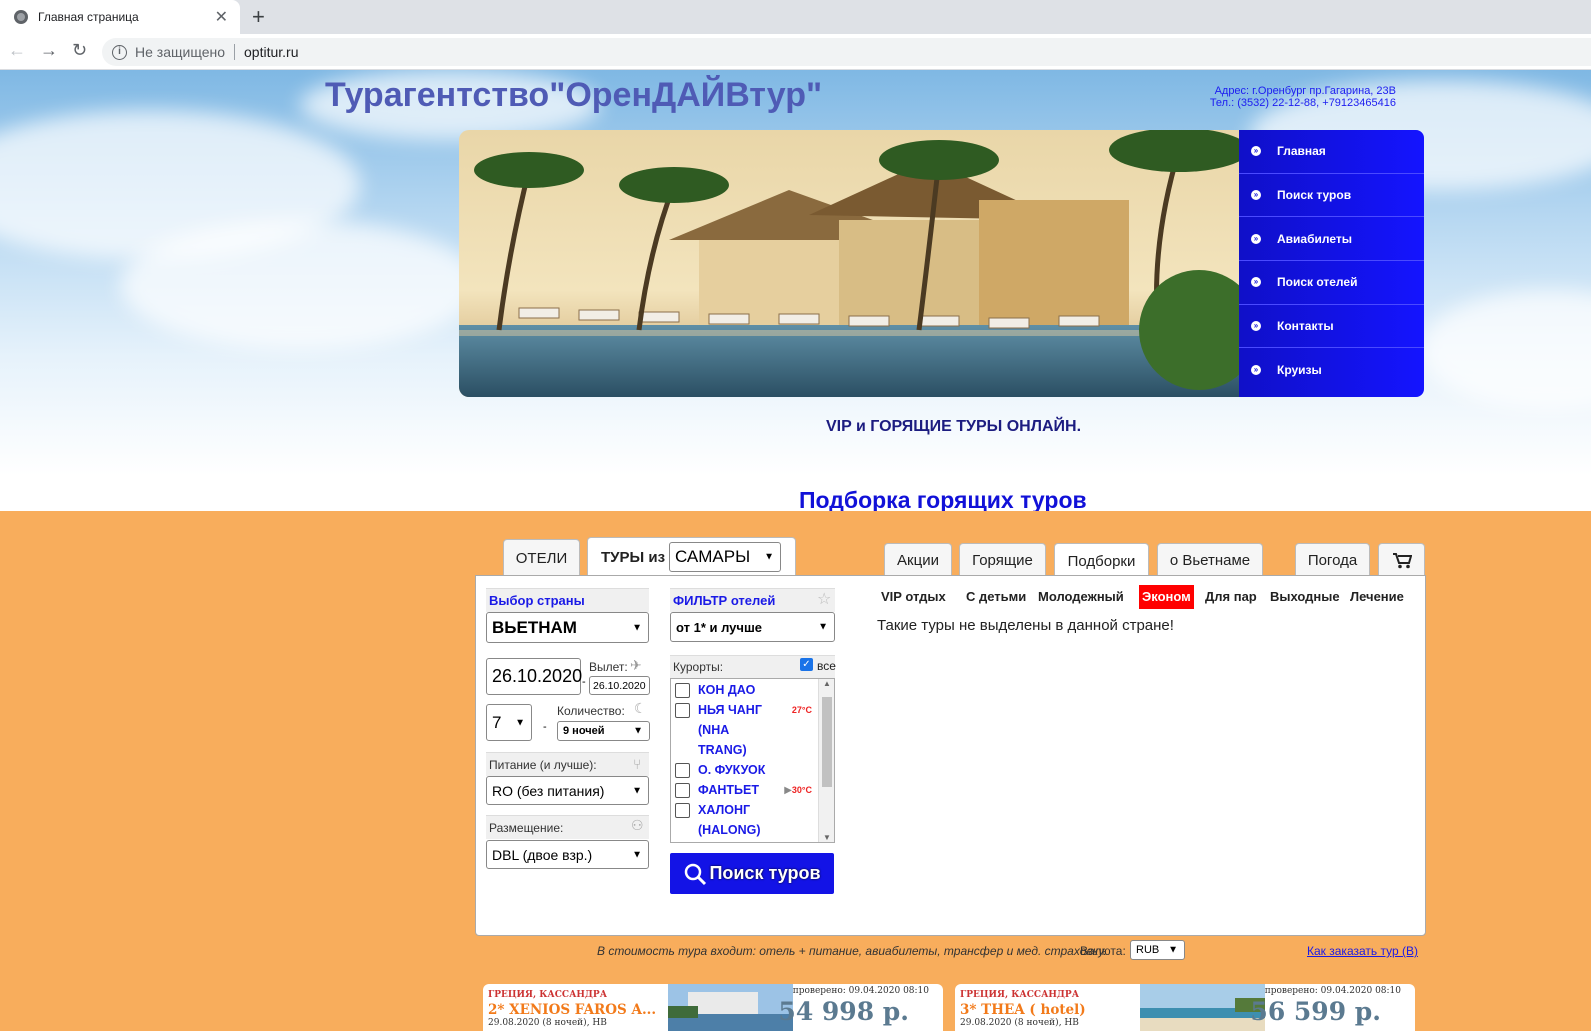 Image resolution: width=1591 pixels, height=1031 pixels. I want to click on departure-label: Вылет:, so click(608, 667).